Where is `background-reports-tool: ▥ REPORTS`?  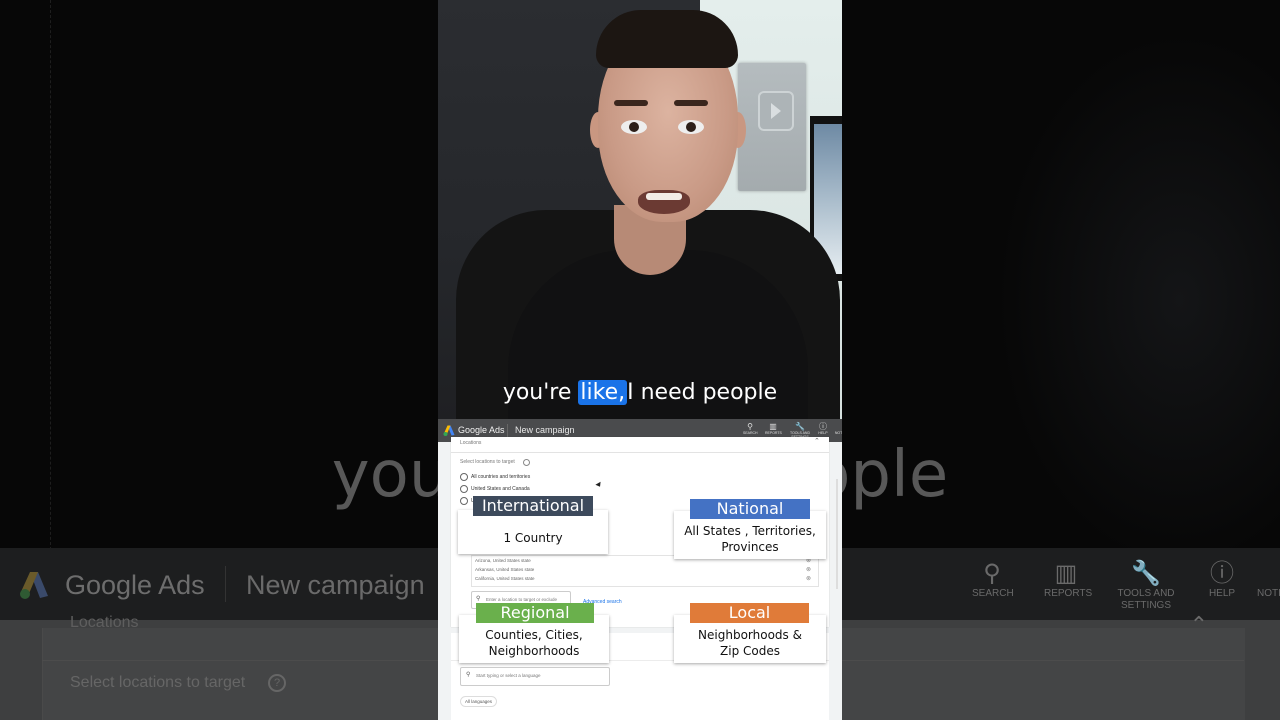 background-reports-tool: ▥ REPORTS is located at coordinates (1068, 579).